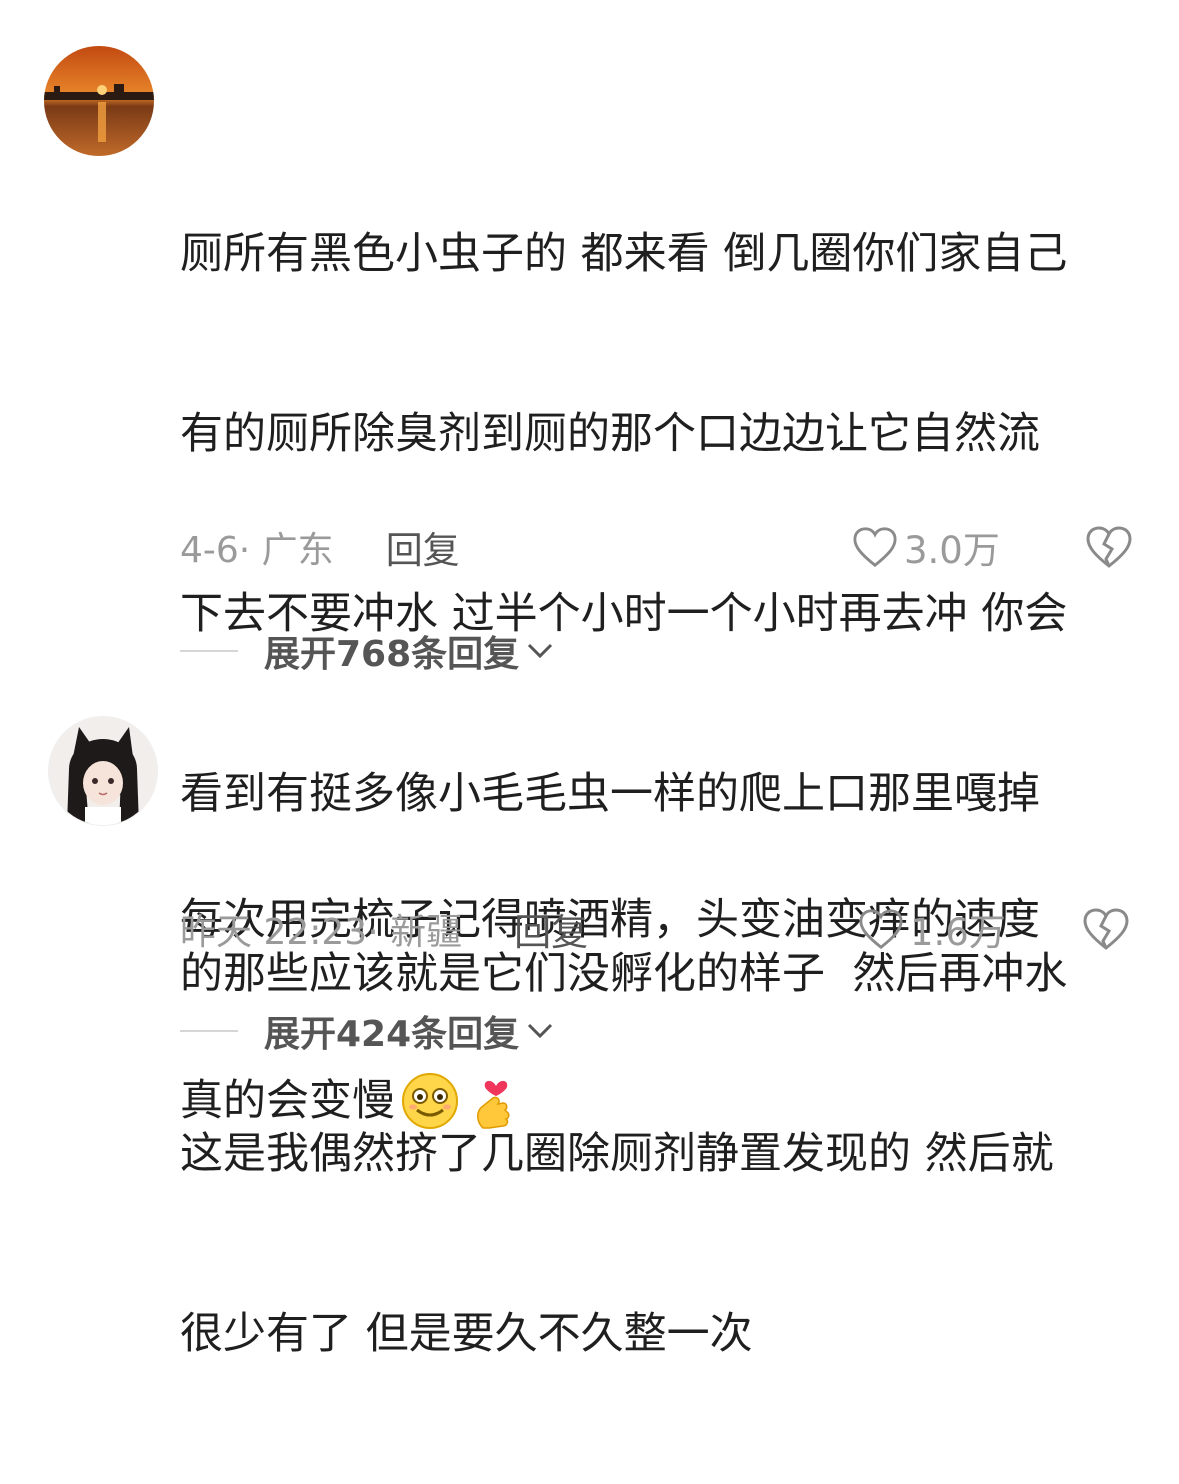 The height and width of the screenshot is (1484, 1179). Describe the element at coordinates (958, 932) in the screenshot. I see `like-count: 1.6万` at that location.